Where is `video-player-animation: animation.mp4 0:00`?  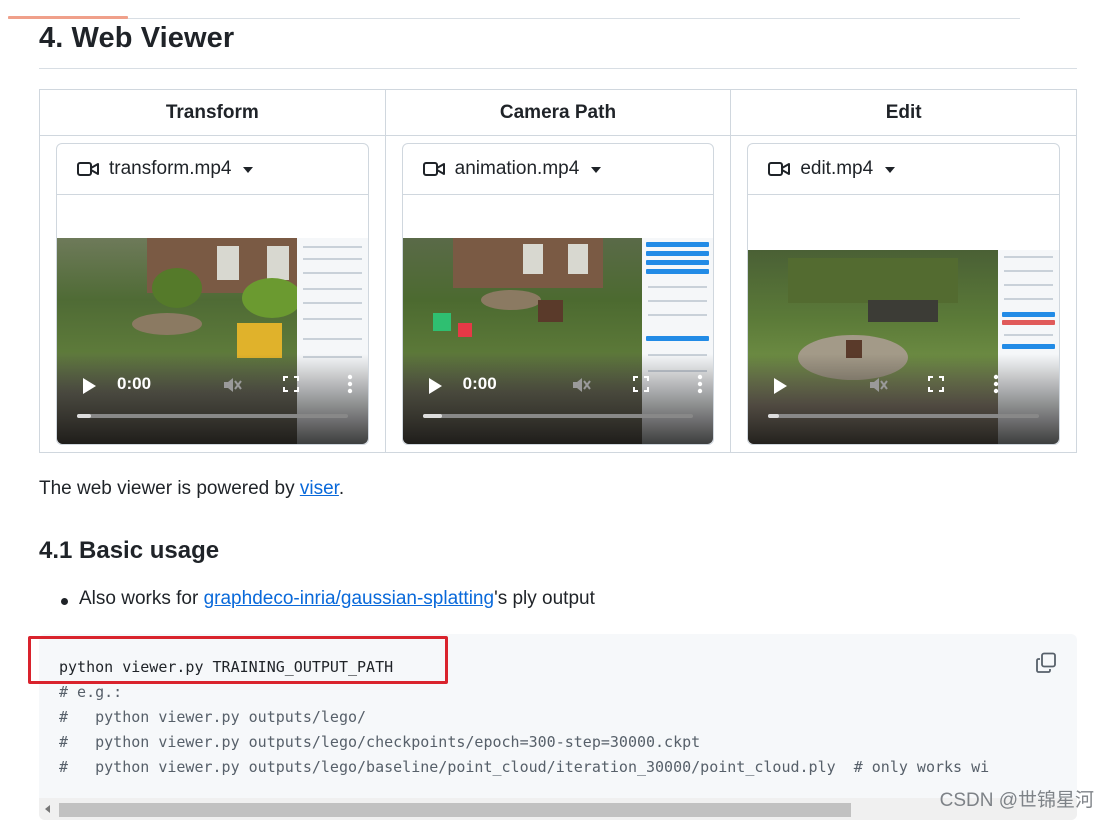
video-player-animation: animation.mp4 0:00 is located at coordinates (558, 294).